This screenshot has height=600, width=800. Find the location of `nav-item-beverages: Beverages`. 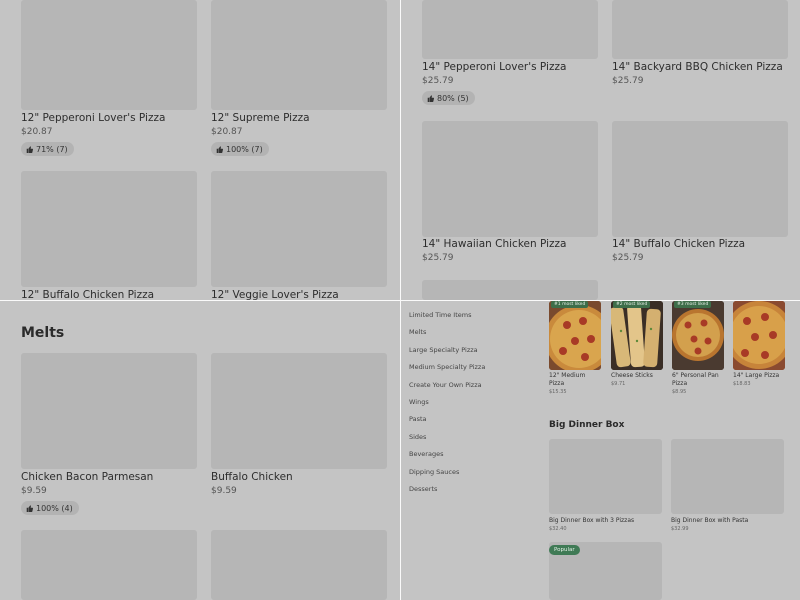

nav-item-beverages: Beverages is located at coordinates (447, 454).